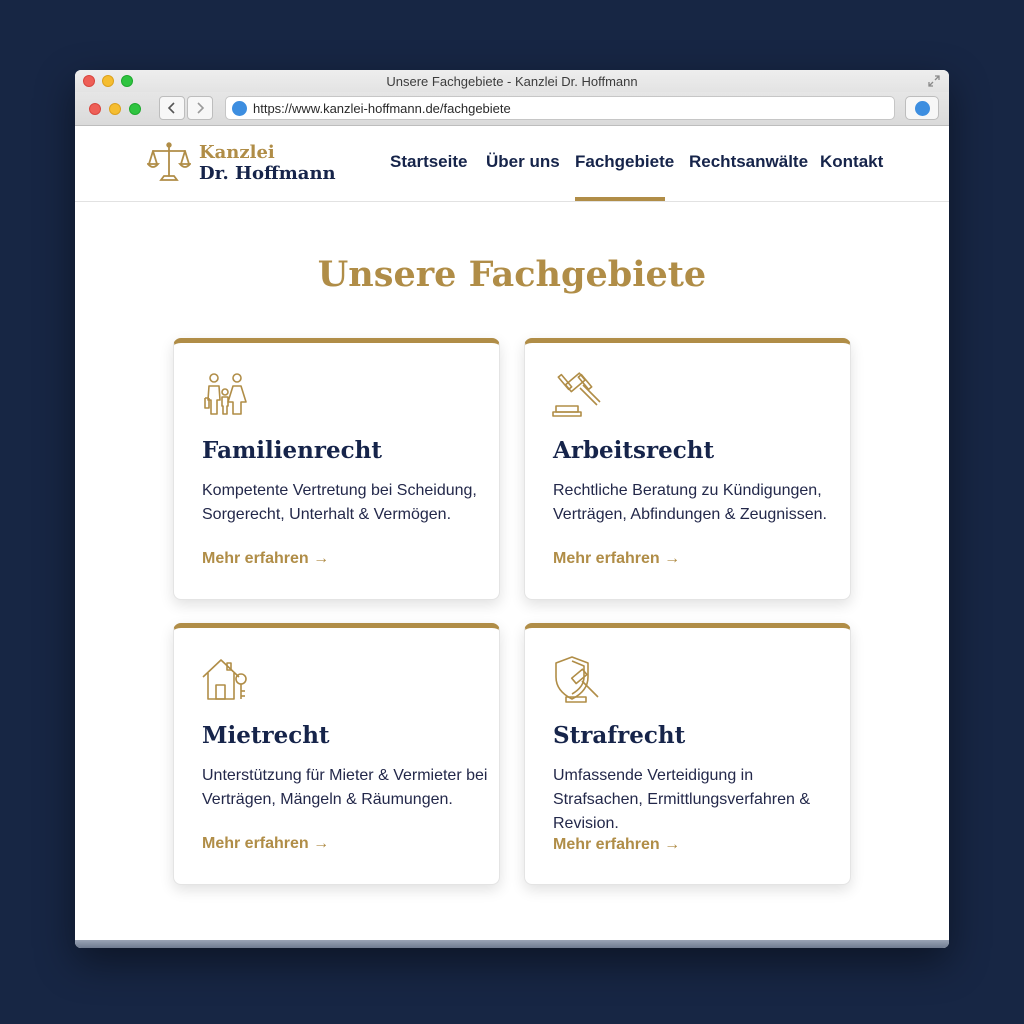  I want to click on fullscreen-icon, so click(934, 81).